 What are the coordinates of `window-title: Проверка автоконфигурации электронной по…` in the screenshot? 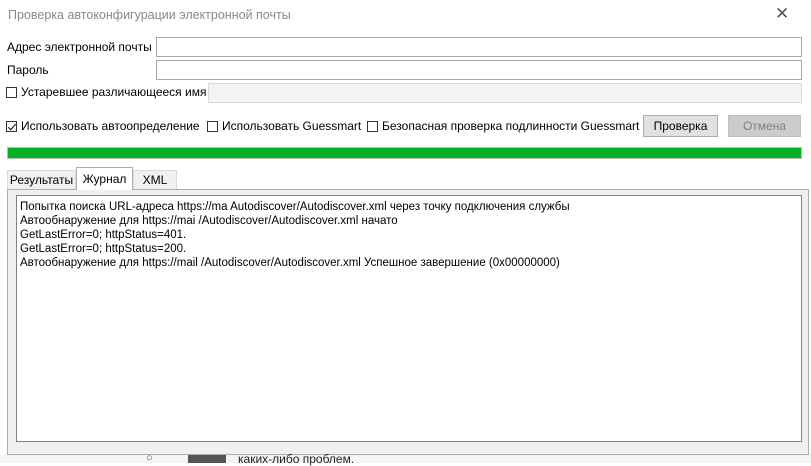 It's located at (149, 15).